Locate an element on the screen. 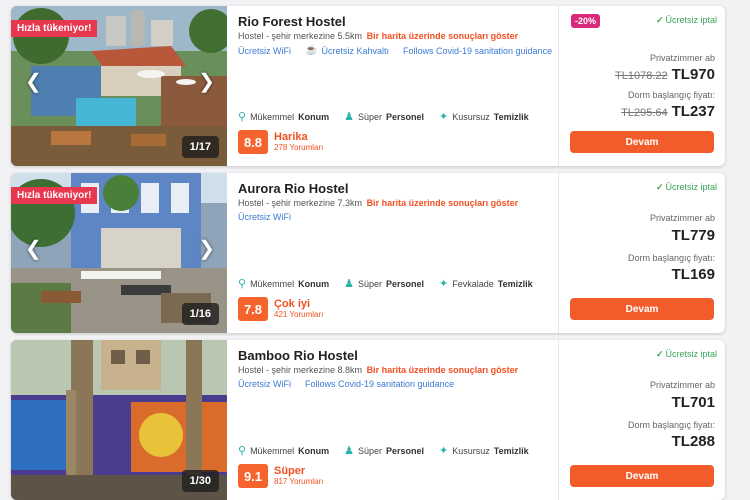 The image size is (750, 500). facility-breakfast: ☕ Ücretsiz Kahvaltı is located at coordinates (347, 50).